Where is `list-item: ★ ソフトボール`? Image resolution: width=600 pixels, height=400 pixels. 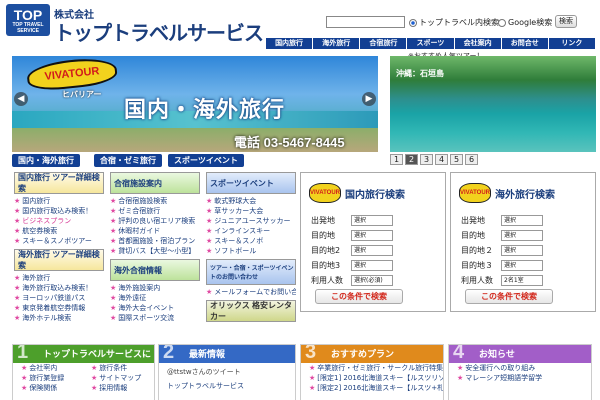
list-item: ★ ソフトボール is located at coordinates (251, 251).